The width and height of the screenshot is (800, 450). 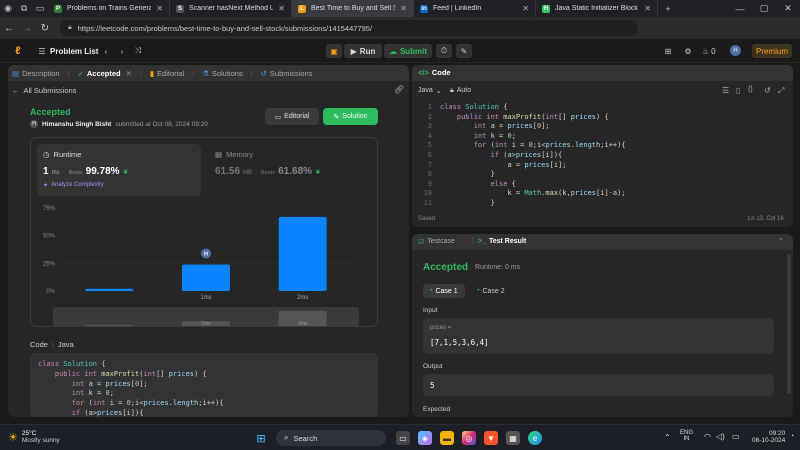 What do you see at coordinates (49, 264) in the screenshot?
I see `y-tick-label: 25%` at bounding box center [49, 264].